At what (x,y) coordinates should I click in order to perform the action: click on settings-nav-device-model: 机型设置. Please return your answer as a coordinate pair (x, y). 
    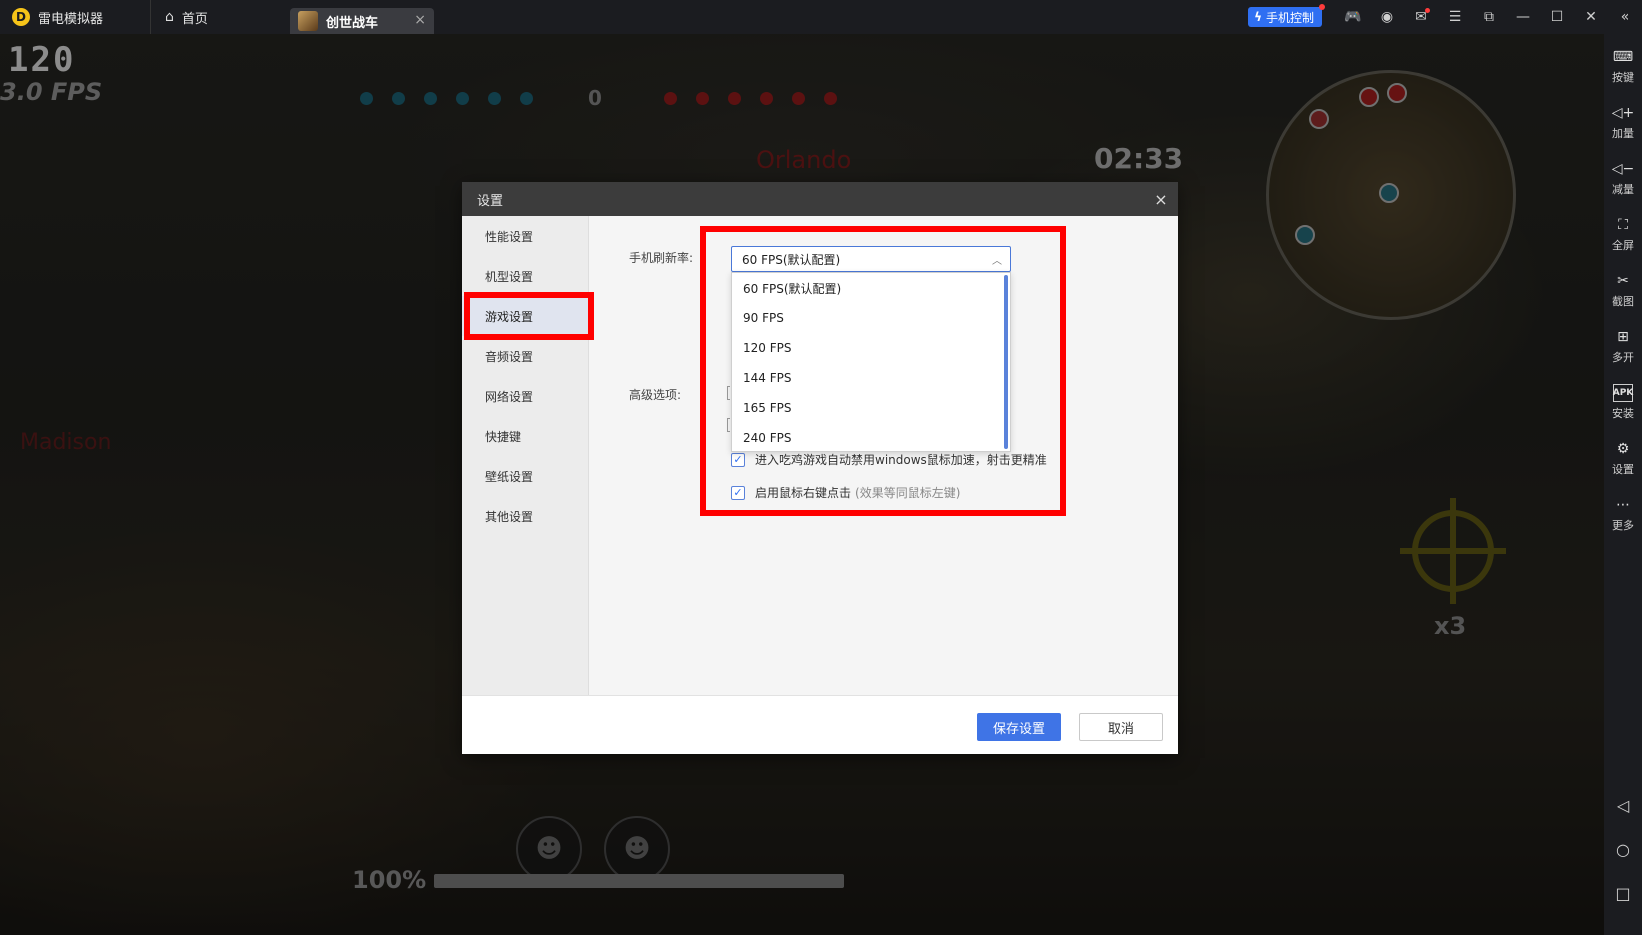
    Looking at the image, I should click on (525, 276).